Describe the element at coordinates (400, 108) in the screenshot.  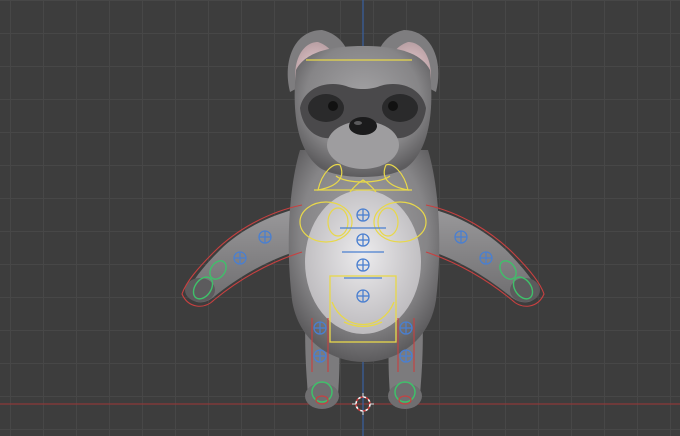
I see `right-eye-patch` at that location.